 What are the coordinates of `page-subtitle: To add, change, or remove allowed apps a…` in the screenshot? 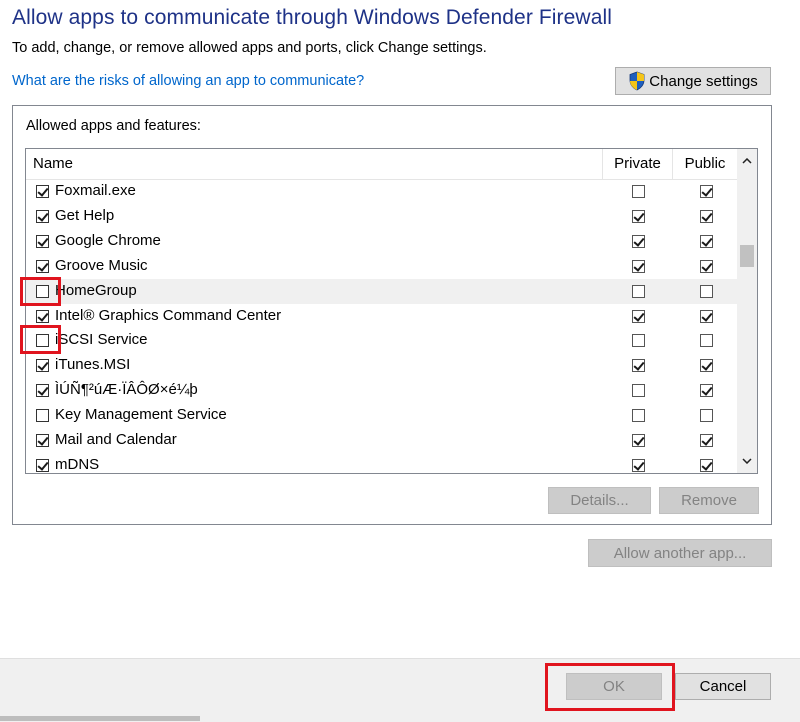 It's located at (249, 48).